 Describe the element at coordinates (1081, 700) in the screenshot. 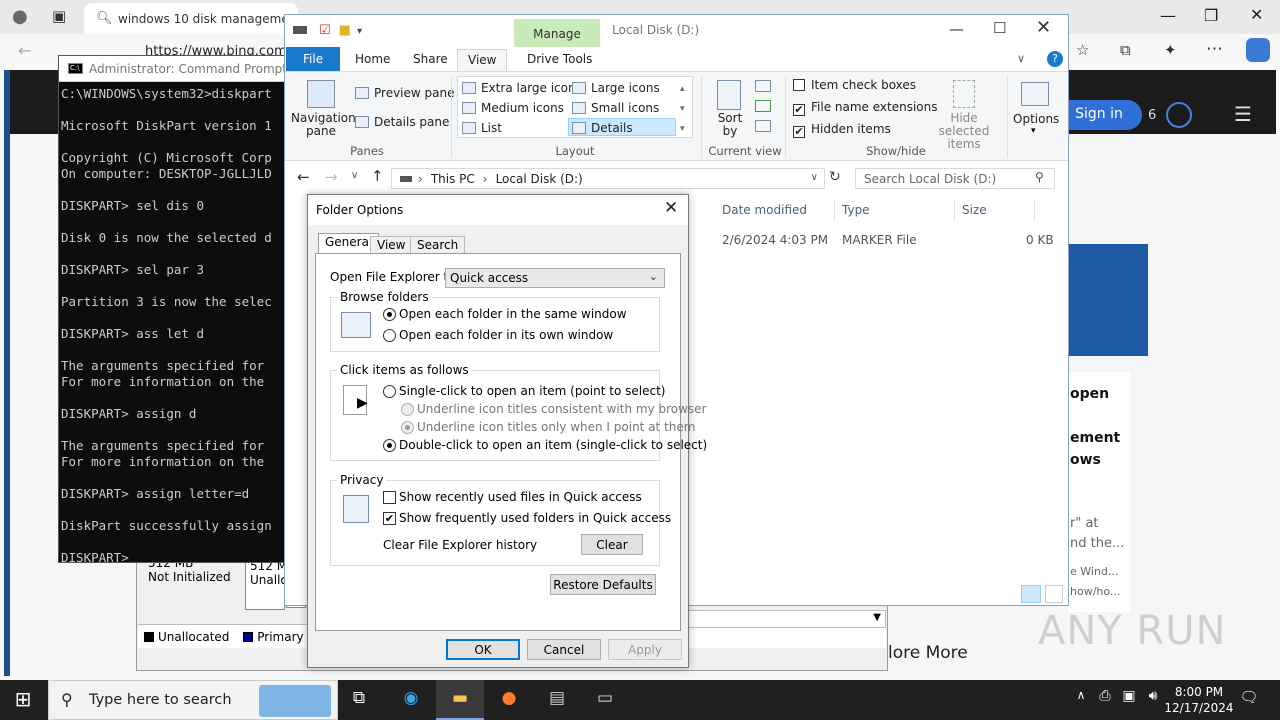

I see `show-hidden-icons: ∧` at that location.